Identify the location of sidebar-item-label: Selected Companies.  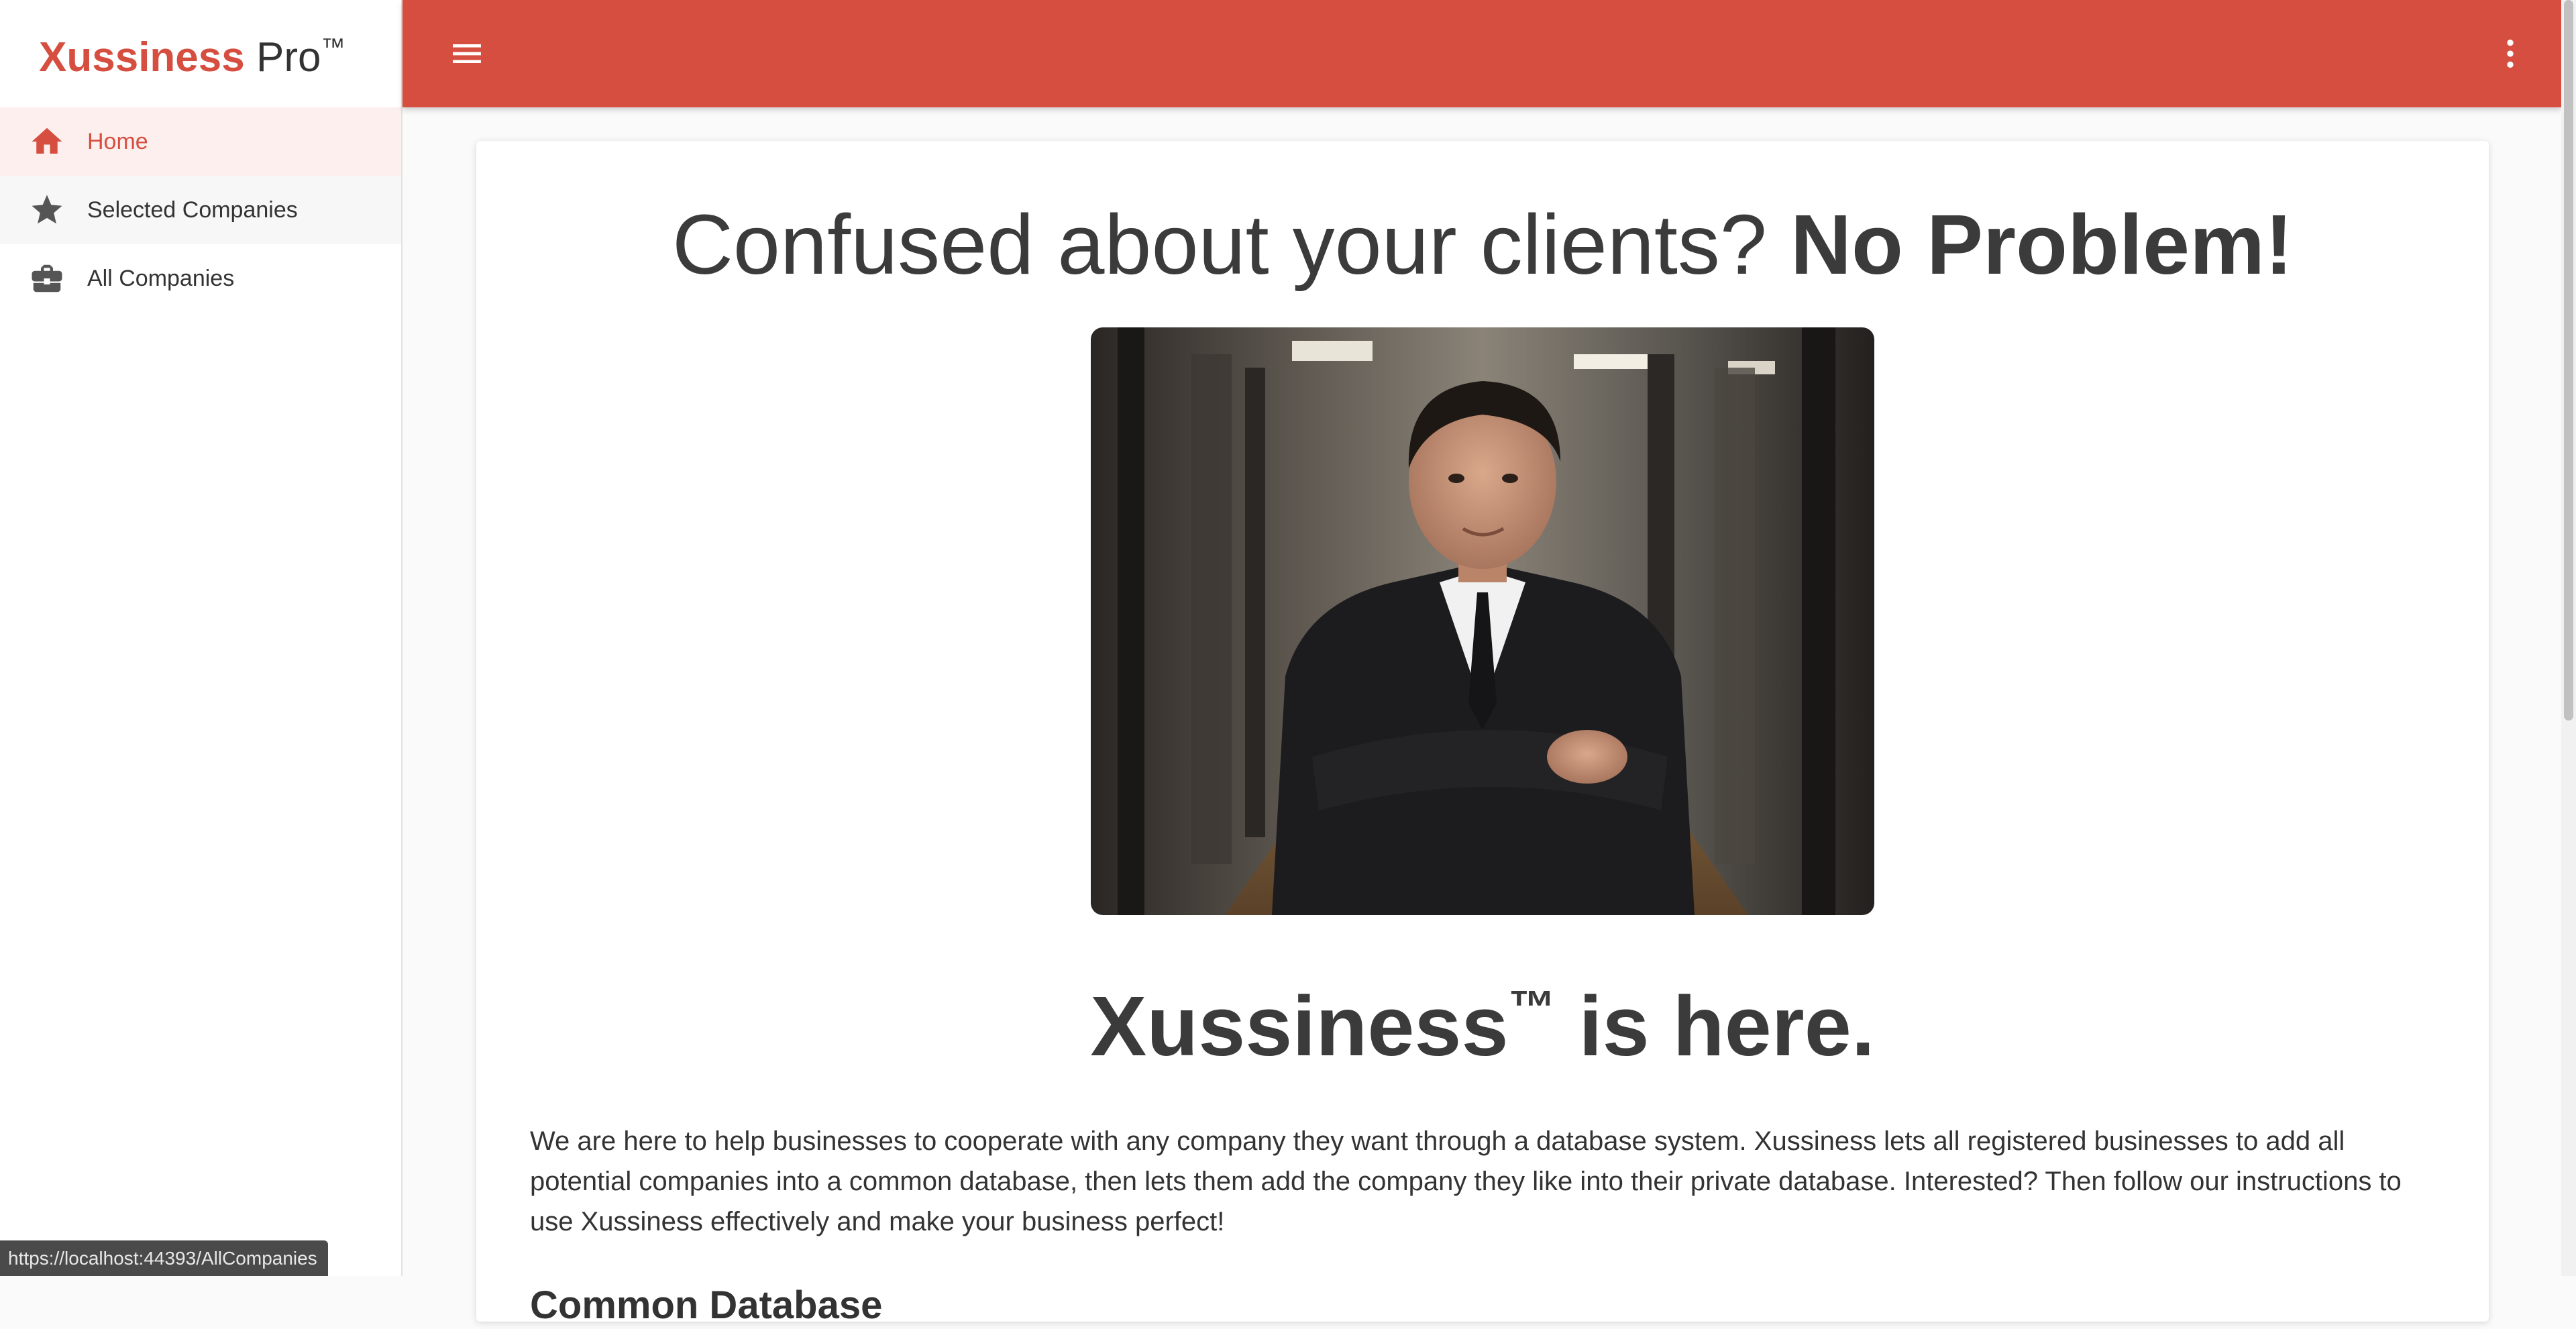
(192, 210).